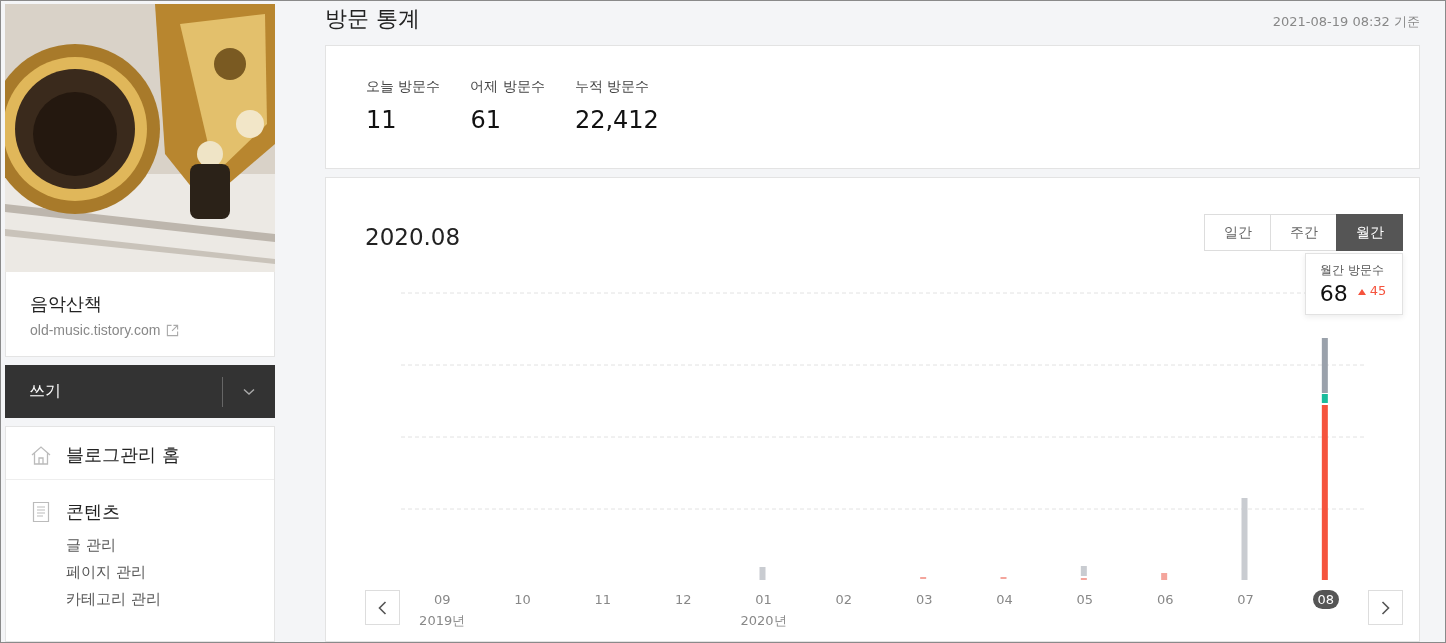  What do you see at coordinates (1352, 270) in the screenshot?
I see `tooltip-label: 월간 방문수` at bounding box center [1352, 270].